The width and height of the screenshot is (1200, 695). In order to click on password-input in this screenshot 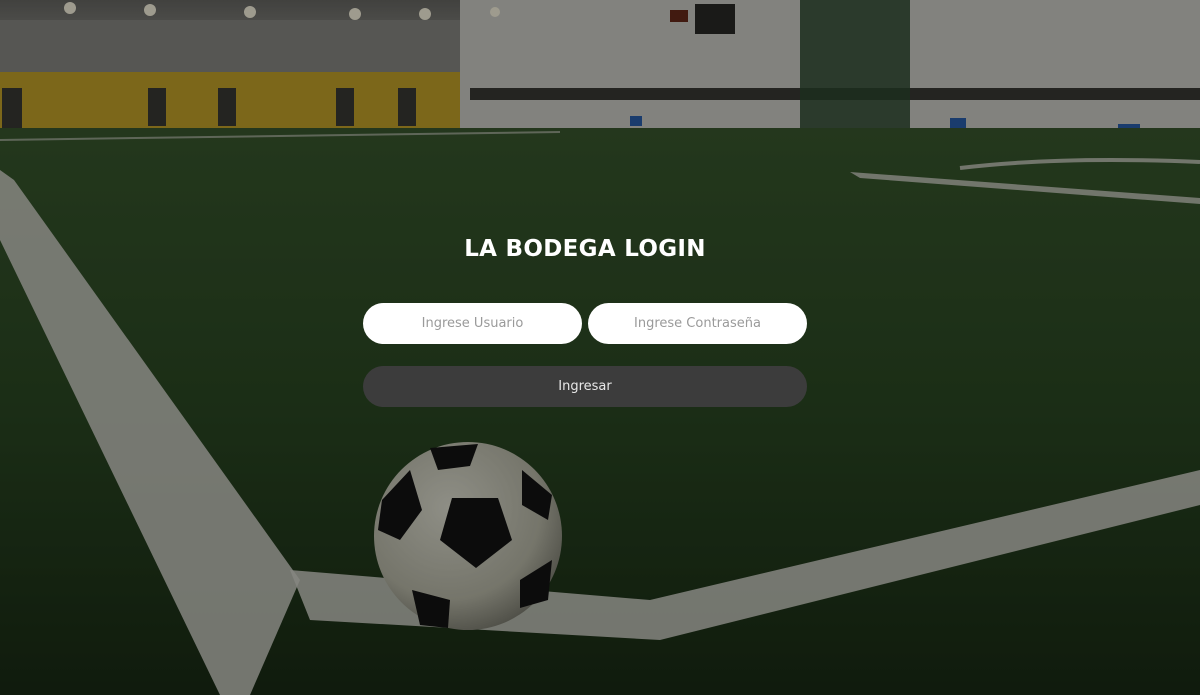, I will do `click(697, 323)`.